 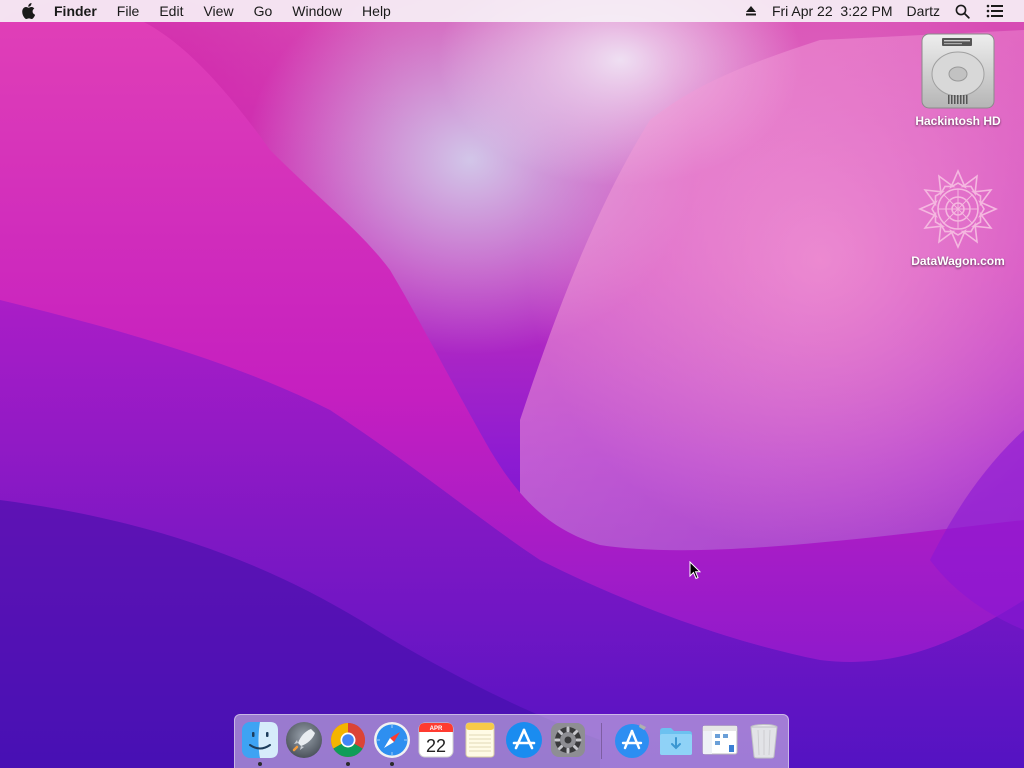 I want to click on dock-separator, so click(x=601, y=741).